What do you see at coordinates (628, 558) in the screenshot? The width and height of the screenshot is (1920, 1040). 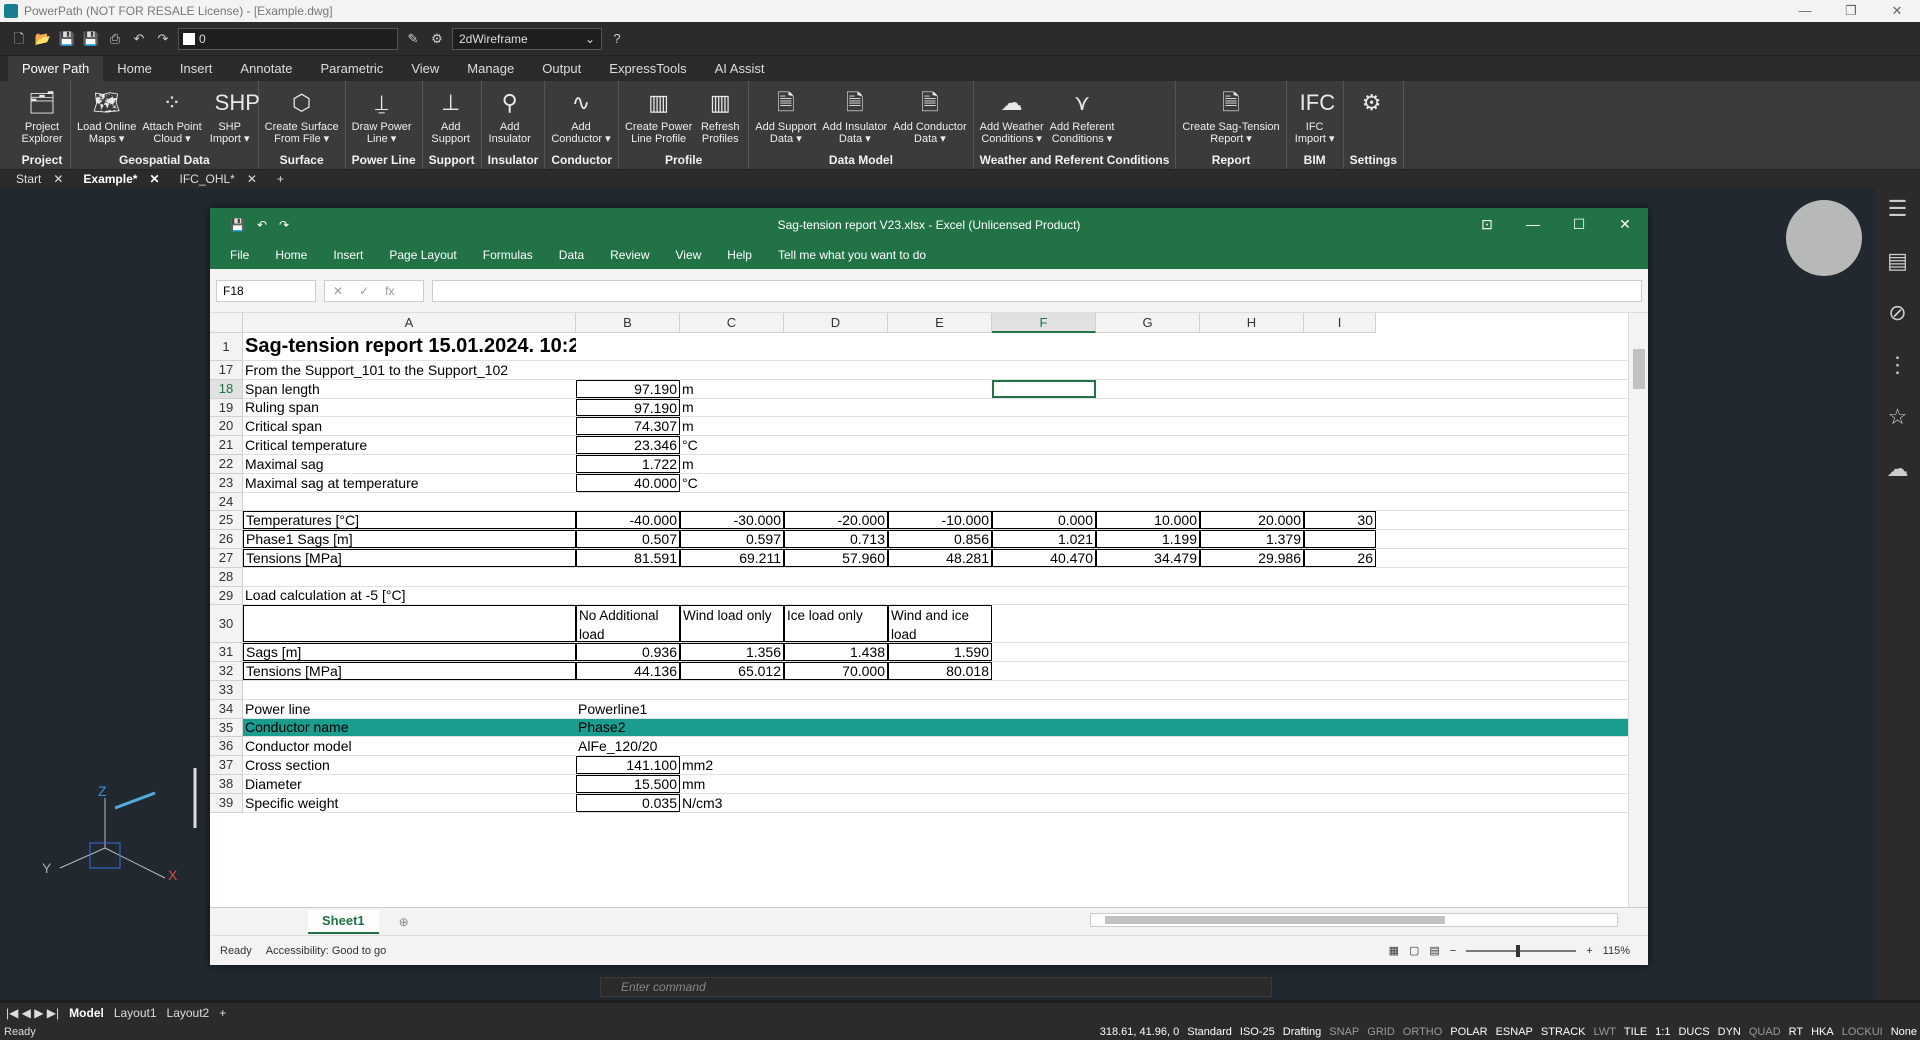 I see `cell: 81.591` at bounding box center [628, 558].